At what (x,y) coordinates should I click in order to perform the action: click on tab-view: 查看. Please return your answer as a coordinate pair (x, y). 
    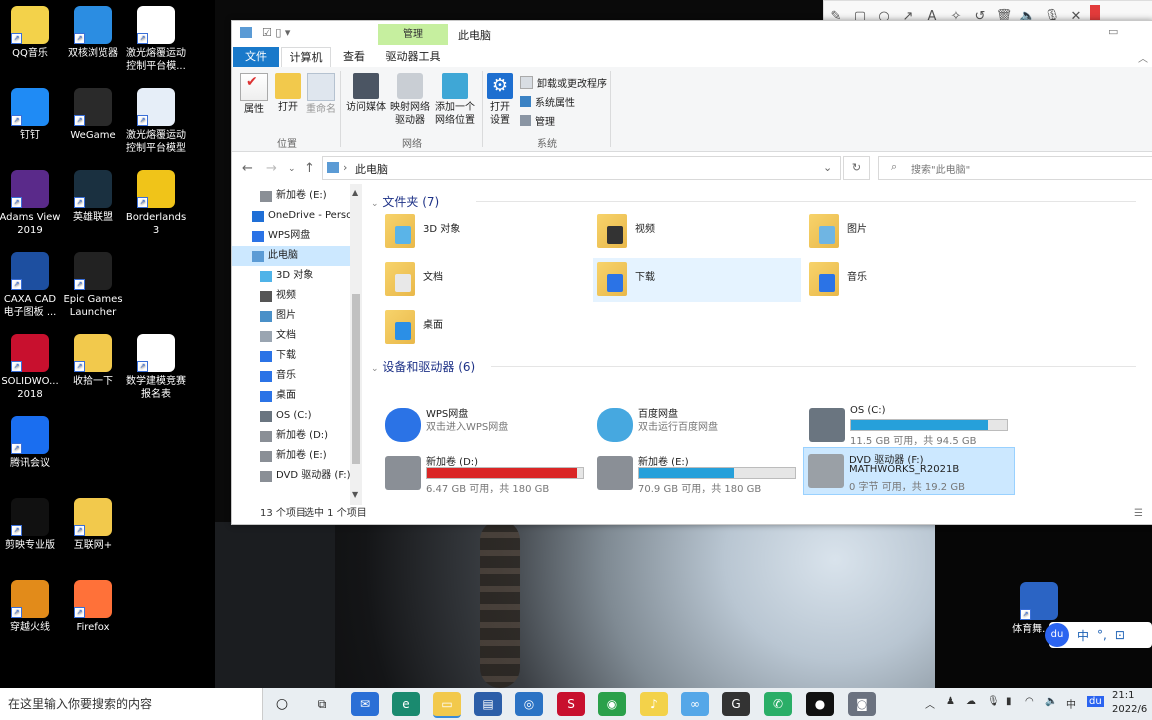
    Looking at the image, I should click on (354, 57).